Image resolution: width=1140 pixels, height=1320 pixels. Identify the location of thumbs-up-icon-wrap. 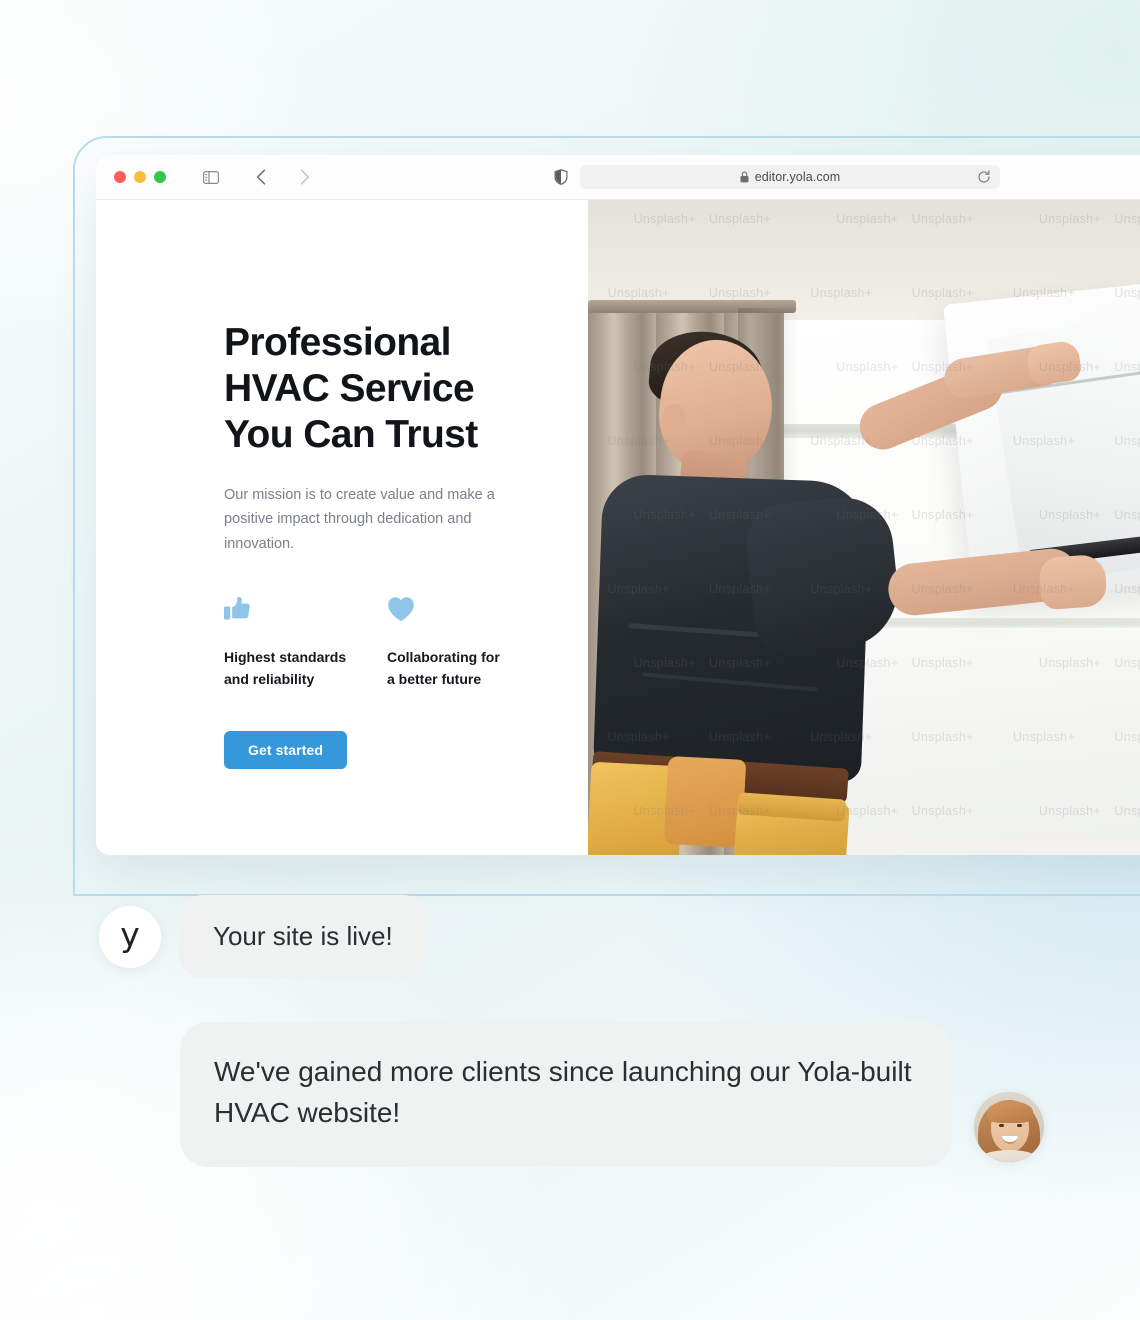
(305, 612).